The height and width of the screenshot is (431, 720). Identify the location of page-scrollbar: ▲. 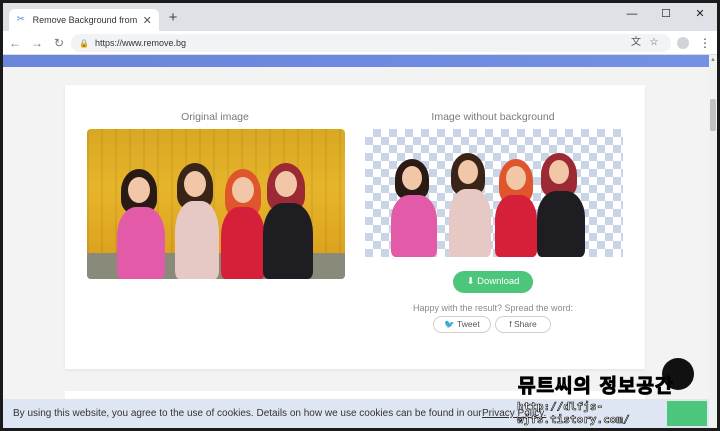
(713, 241).